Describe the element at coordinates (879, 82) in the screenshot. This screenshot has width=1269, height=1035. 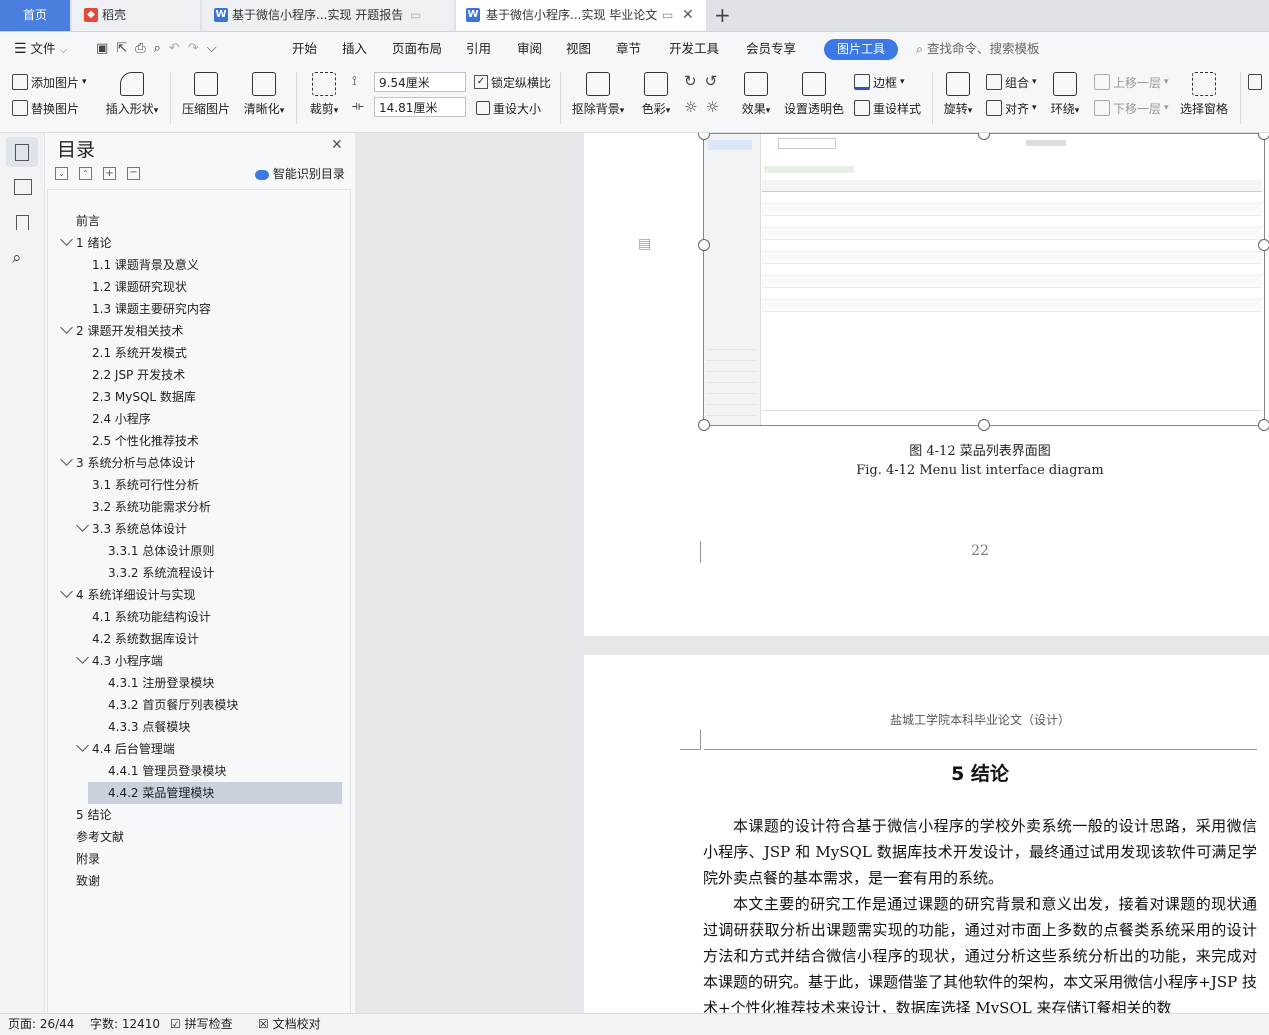
I see `border-button: 边框 ▾` at that location.